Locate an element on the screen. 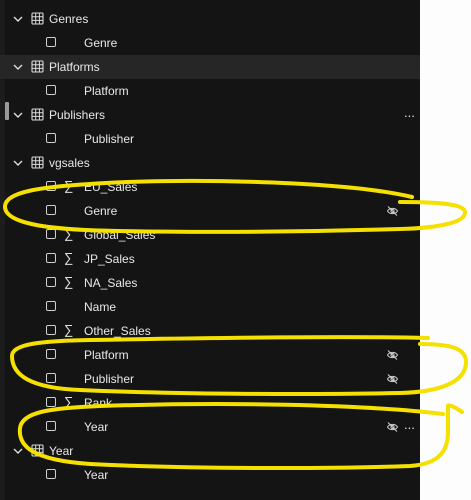 The width and height of the screenshot is (471, 500). field-name: NA_Sales is located at coordinates (111, 283).